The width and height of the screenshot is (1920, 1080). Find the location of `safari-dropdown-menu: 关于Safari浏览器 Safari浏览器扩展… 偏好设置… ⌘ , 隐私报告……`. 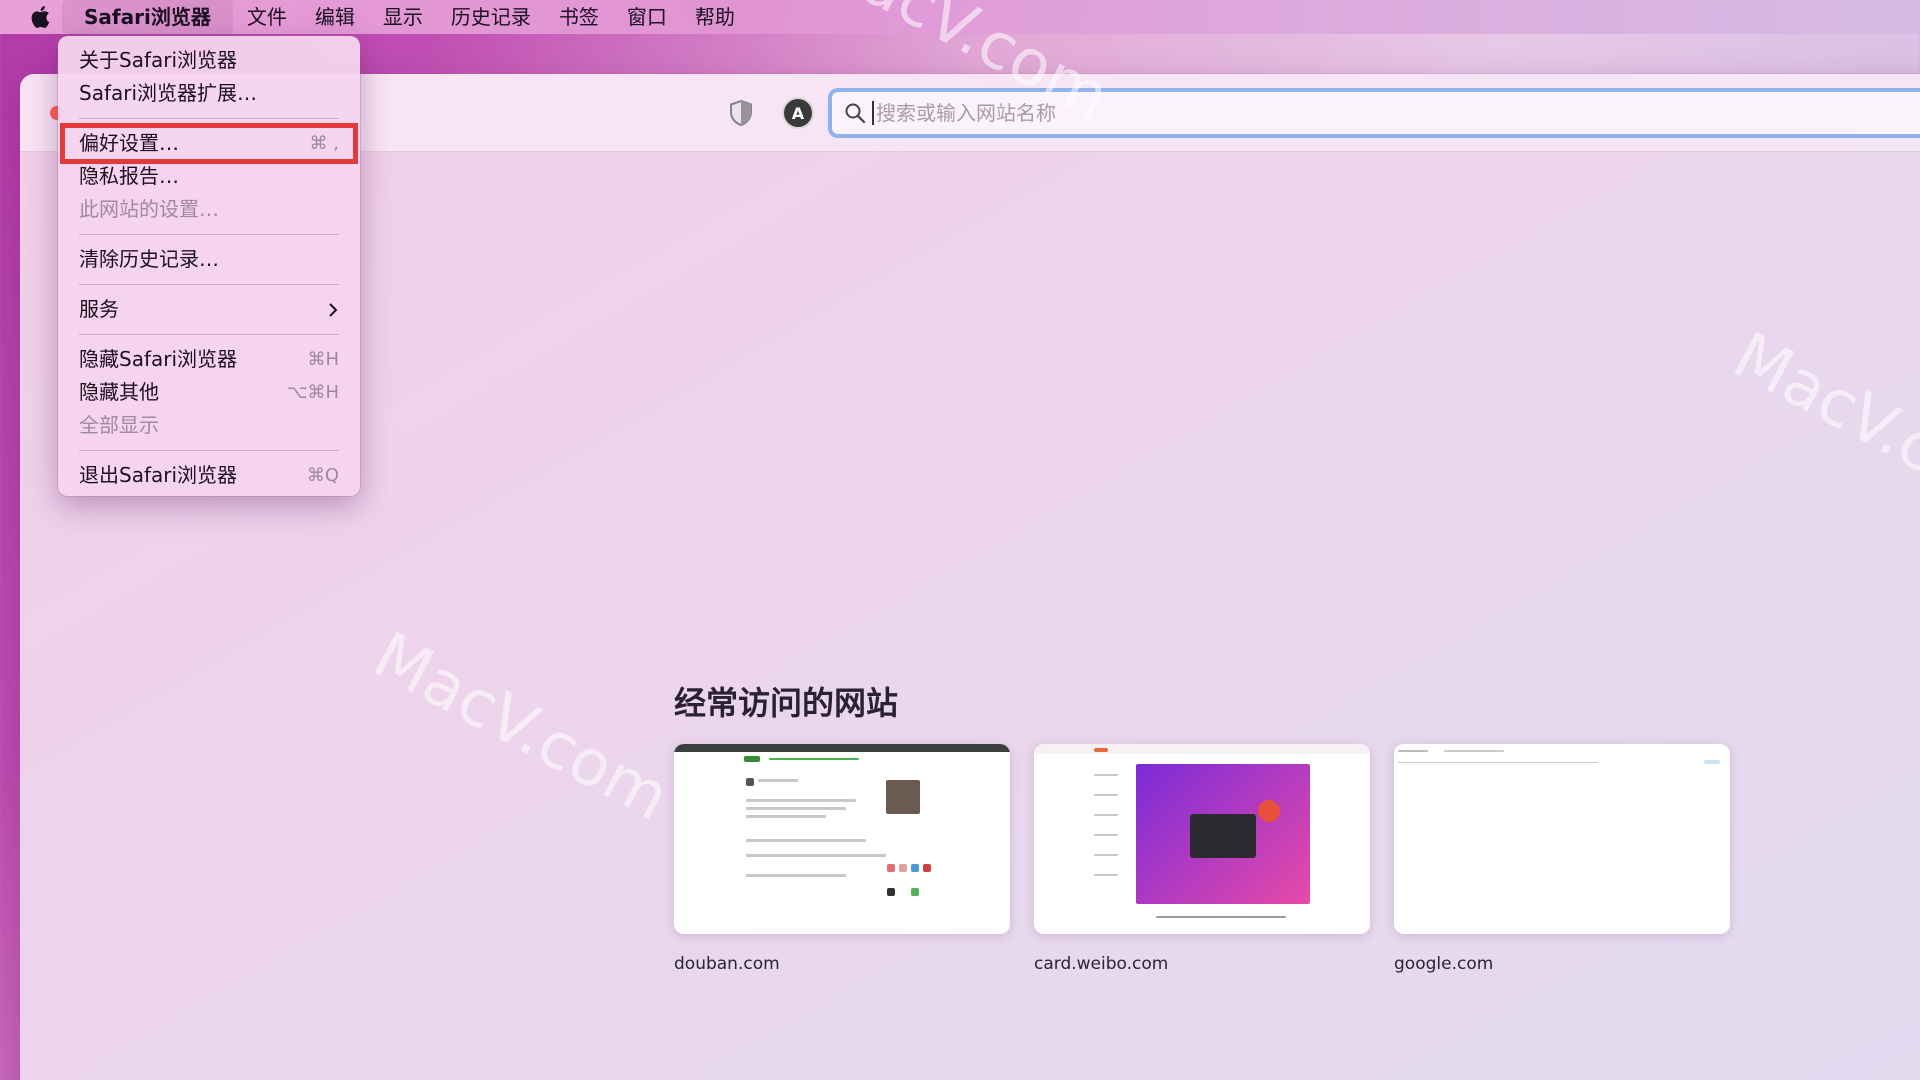

safari-dropdown-menu: 关于Safari浏览器 Safari浏览器扩展… 偏好设置… ⌘ , 隐私报告…… is located at coordinates (209, 266).